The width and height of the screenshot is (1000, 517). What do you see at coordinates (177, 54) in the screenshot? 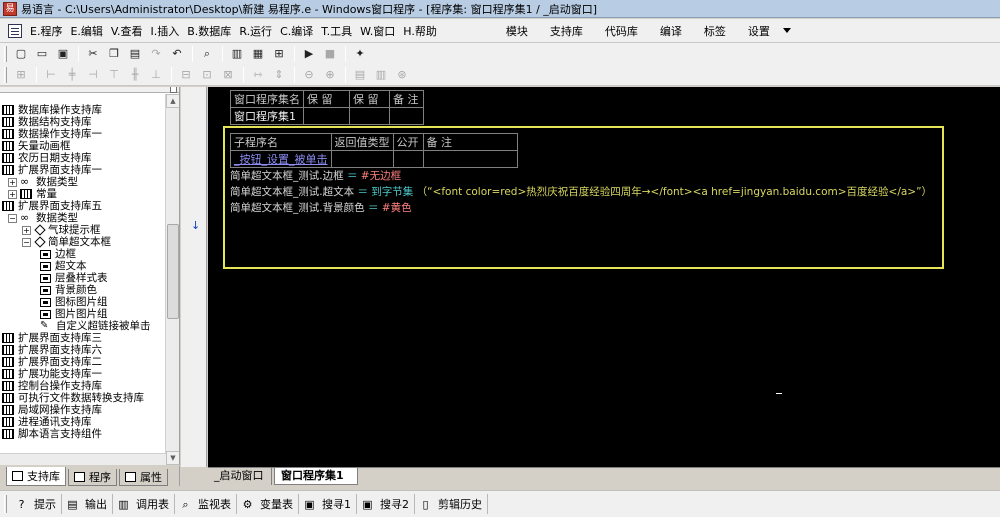
I see `undo-icon: ↶` at bounding box center [177, 54].